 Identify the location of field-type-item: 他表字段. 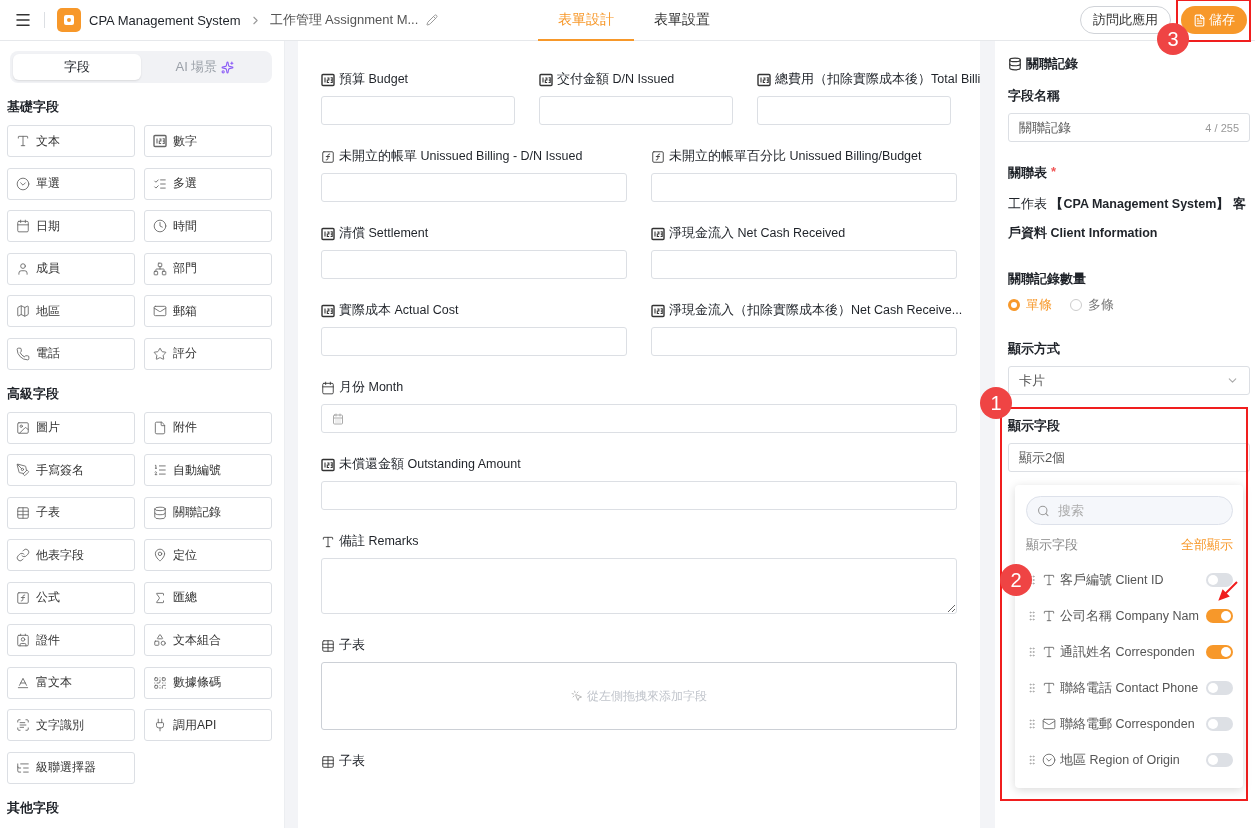
(71, 555).